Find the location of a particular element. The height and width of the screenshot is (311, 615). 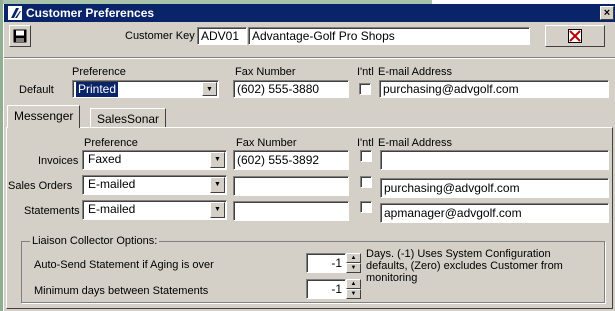

default-fax-field: (602) 555-3880 is located at coordinates (291, 89).